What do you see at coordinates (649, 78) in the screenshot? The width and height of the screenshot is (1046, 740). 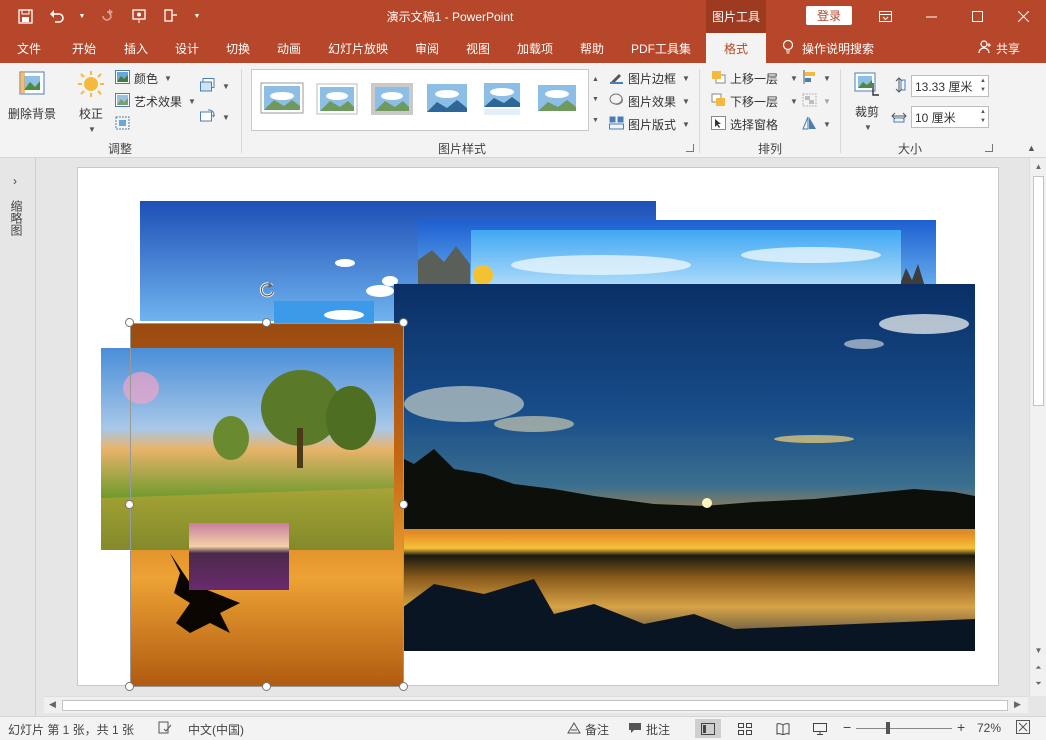 I see `picture-border-button: 图片边框 ▼` at bounding box center [649, 78].